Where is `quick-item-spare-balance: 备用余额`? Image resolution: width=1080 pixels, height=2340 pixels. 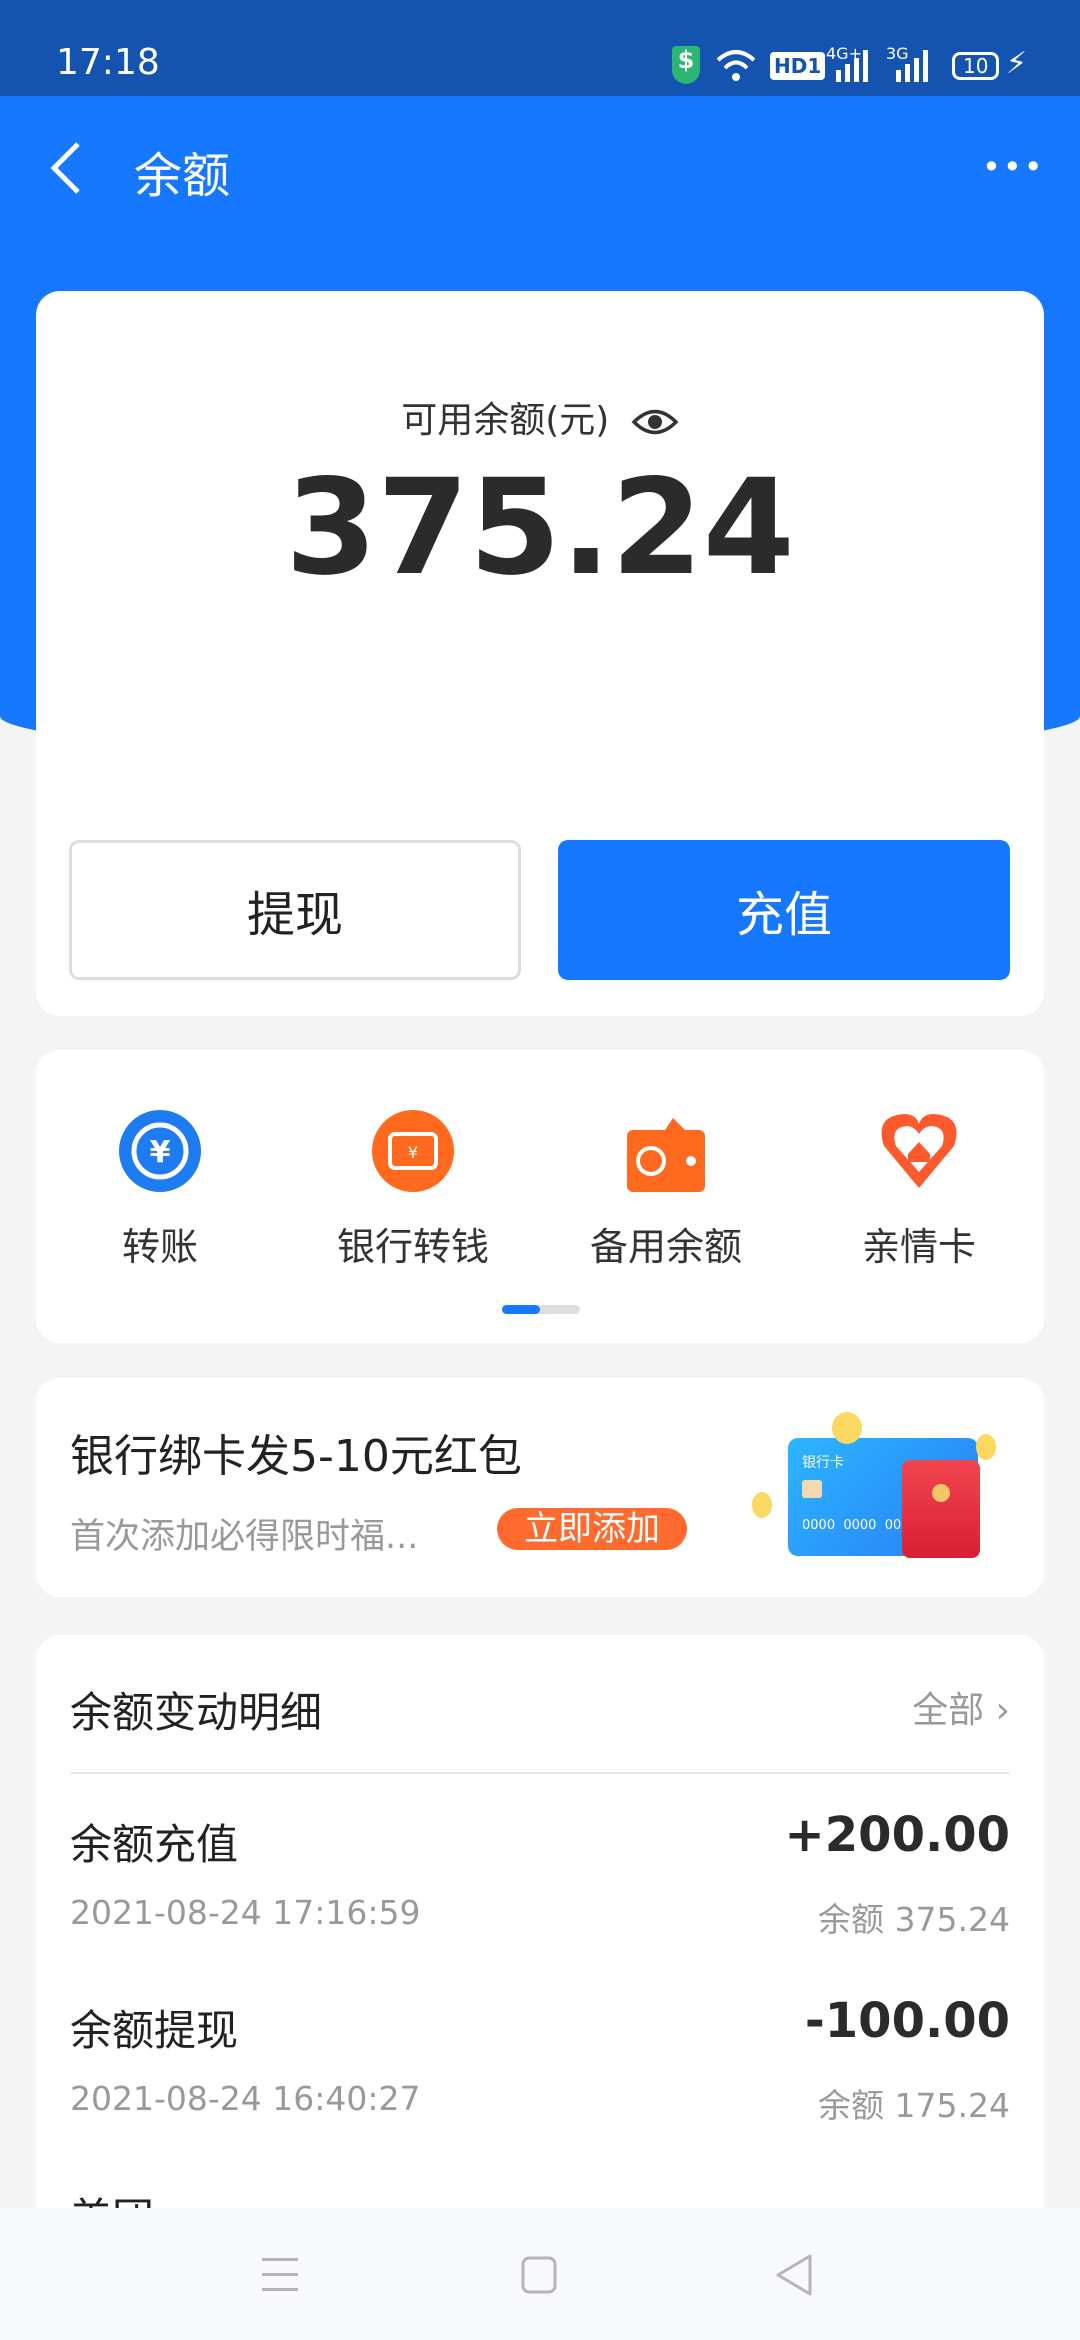 quick-item-spare-balance: 备用余额 is located at coordinates (666, 1190).